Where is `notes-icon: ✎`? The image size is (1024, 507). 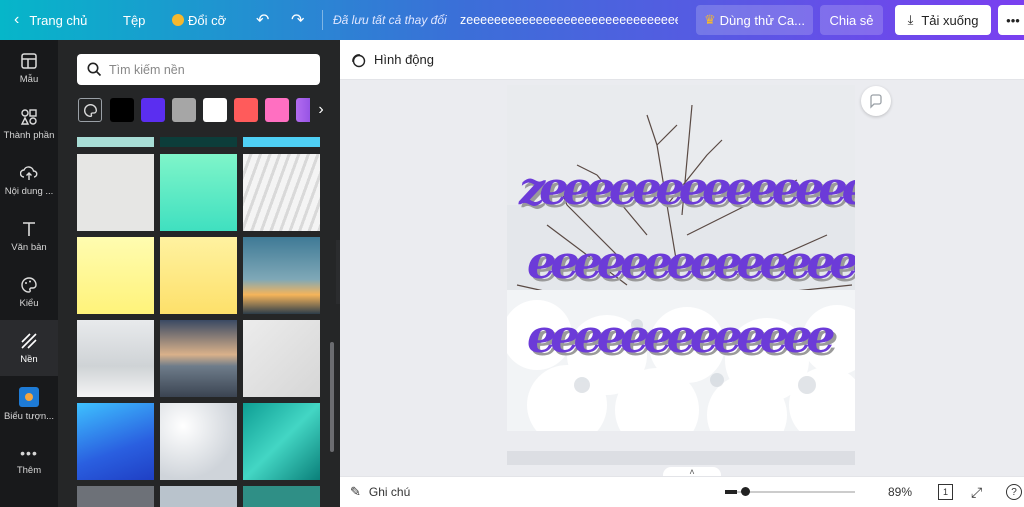
notes-icon: ✎ is located at coordinates (355, 491).